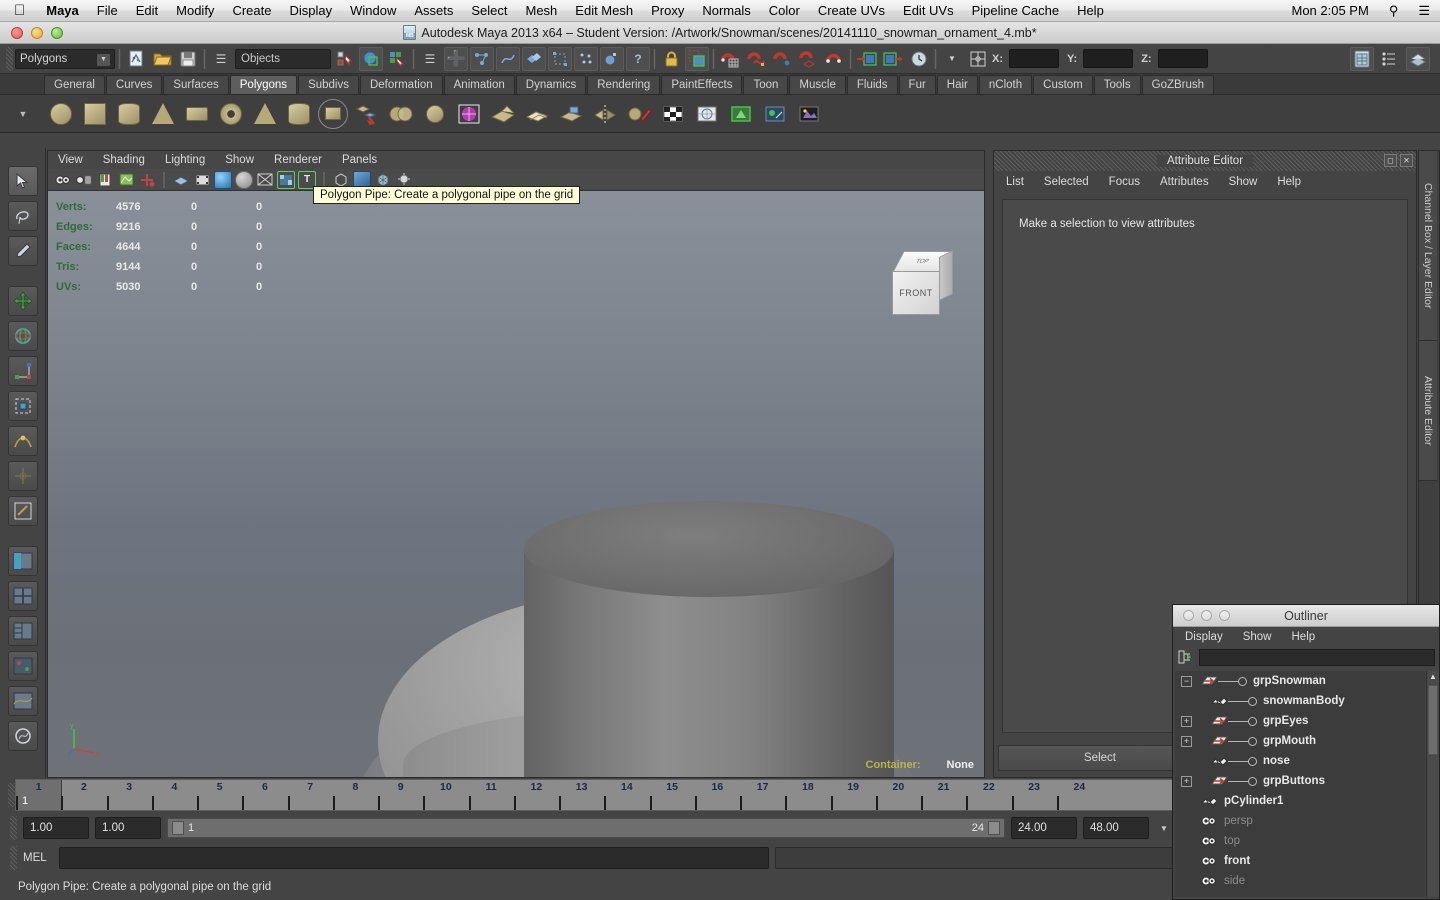 Image resolution: width=1440 pixels, height=900 pixels. What do you see at coordinates (1090, 11) in the screenshot?
I see `osx-menu-help: Help` at bounding box center [1090, 11].